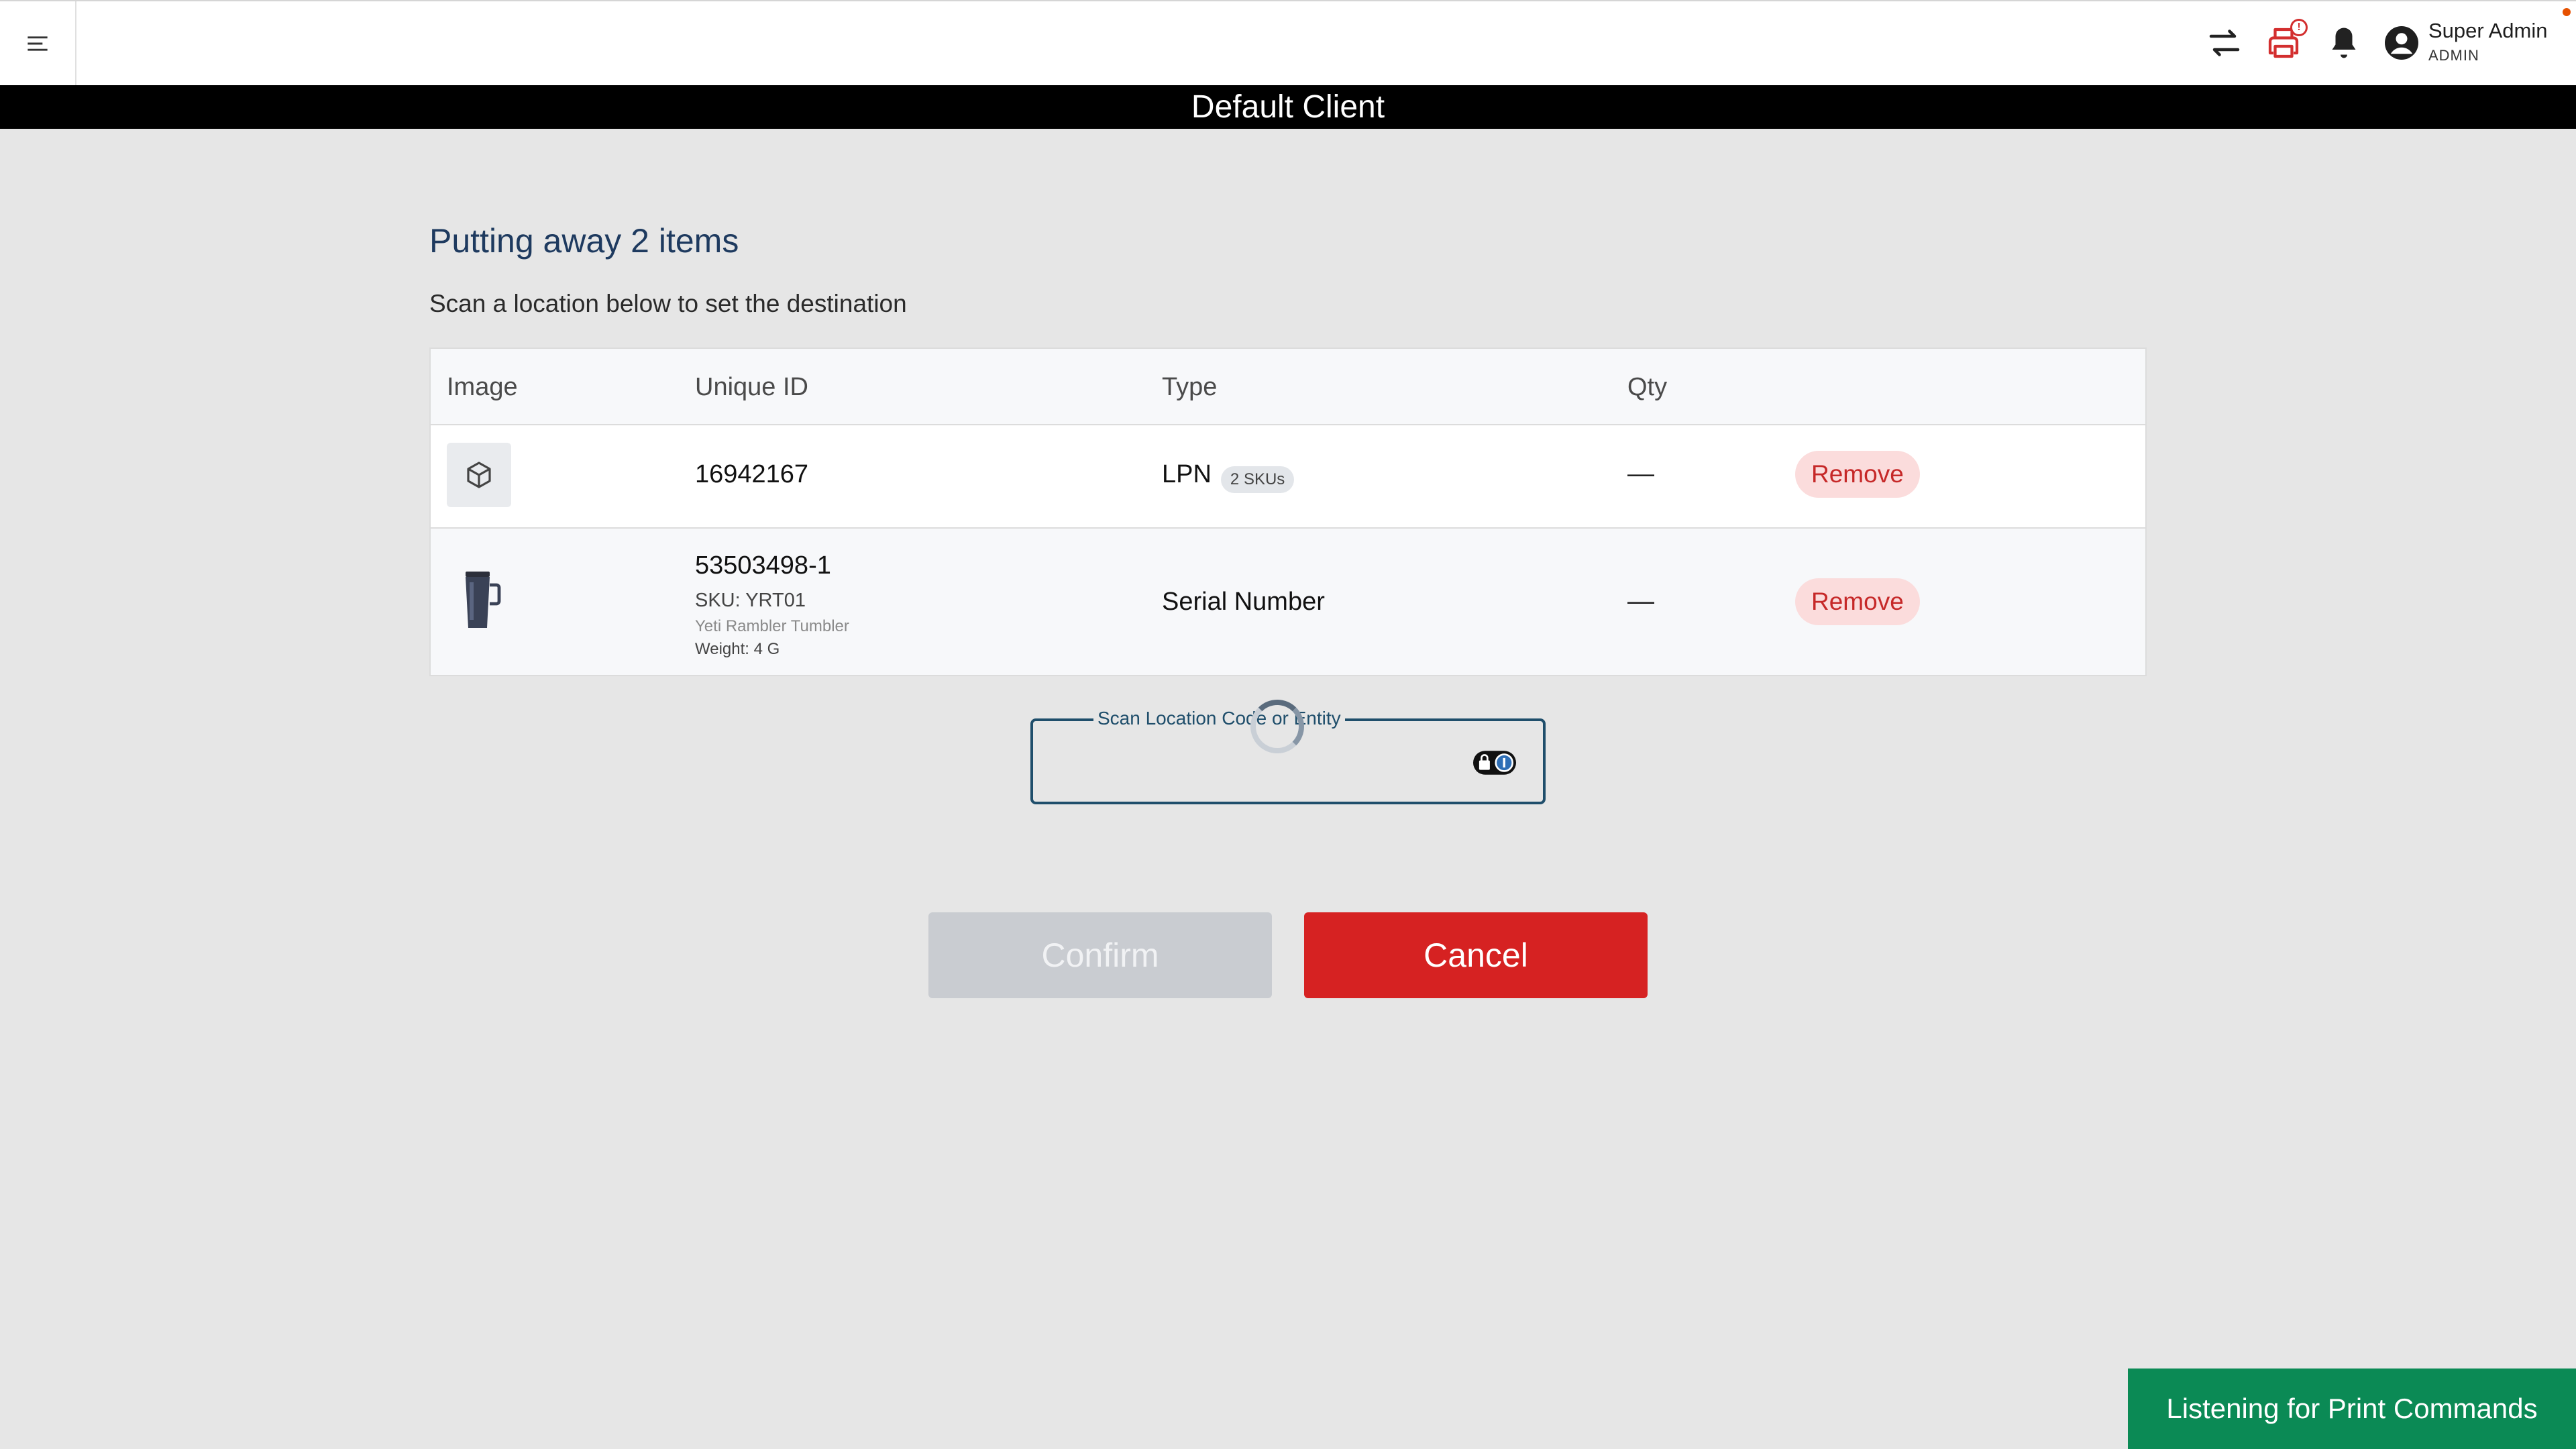  I want to click on item-thumbnail, so click(479, 475).